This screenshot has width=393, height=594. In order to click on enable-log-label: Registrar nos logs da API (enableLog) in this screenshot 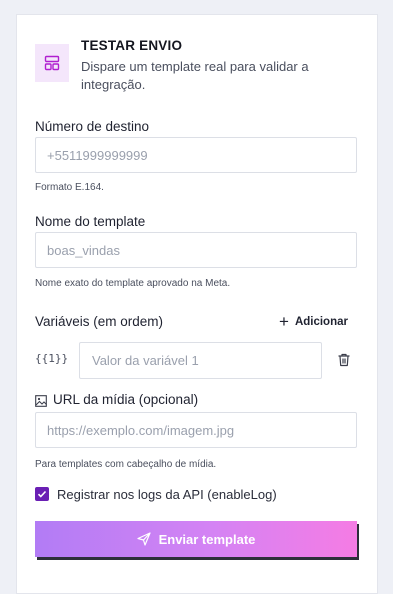, I will do `click(167, 494)`.